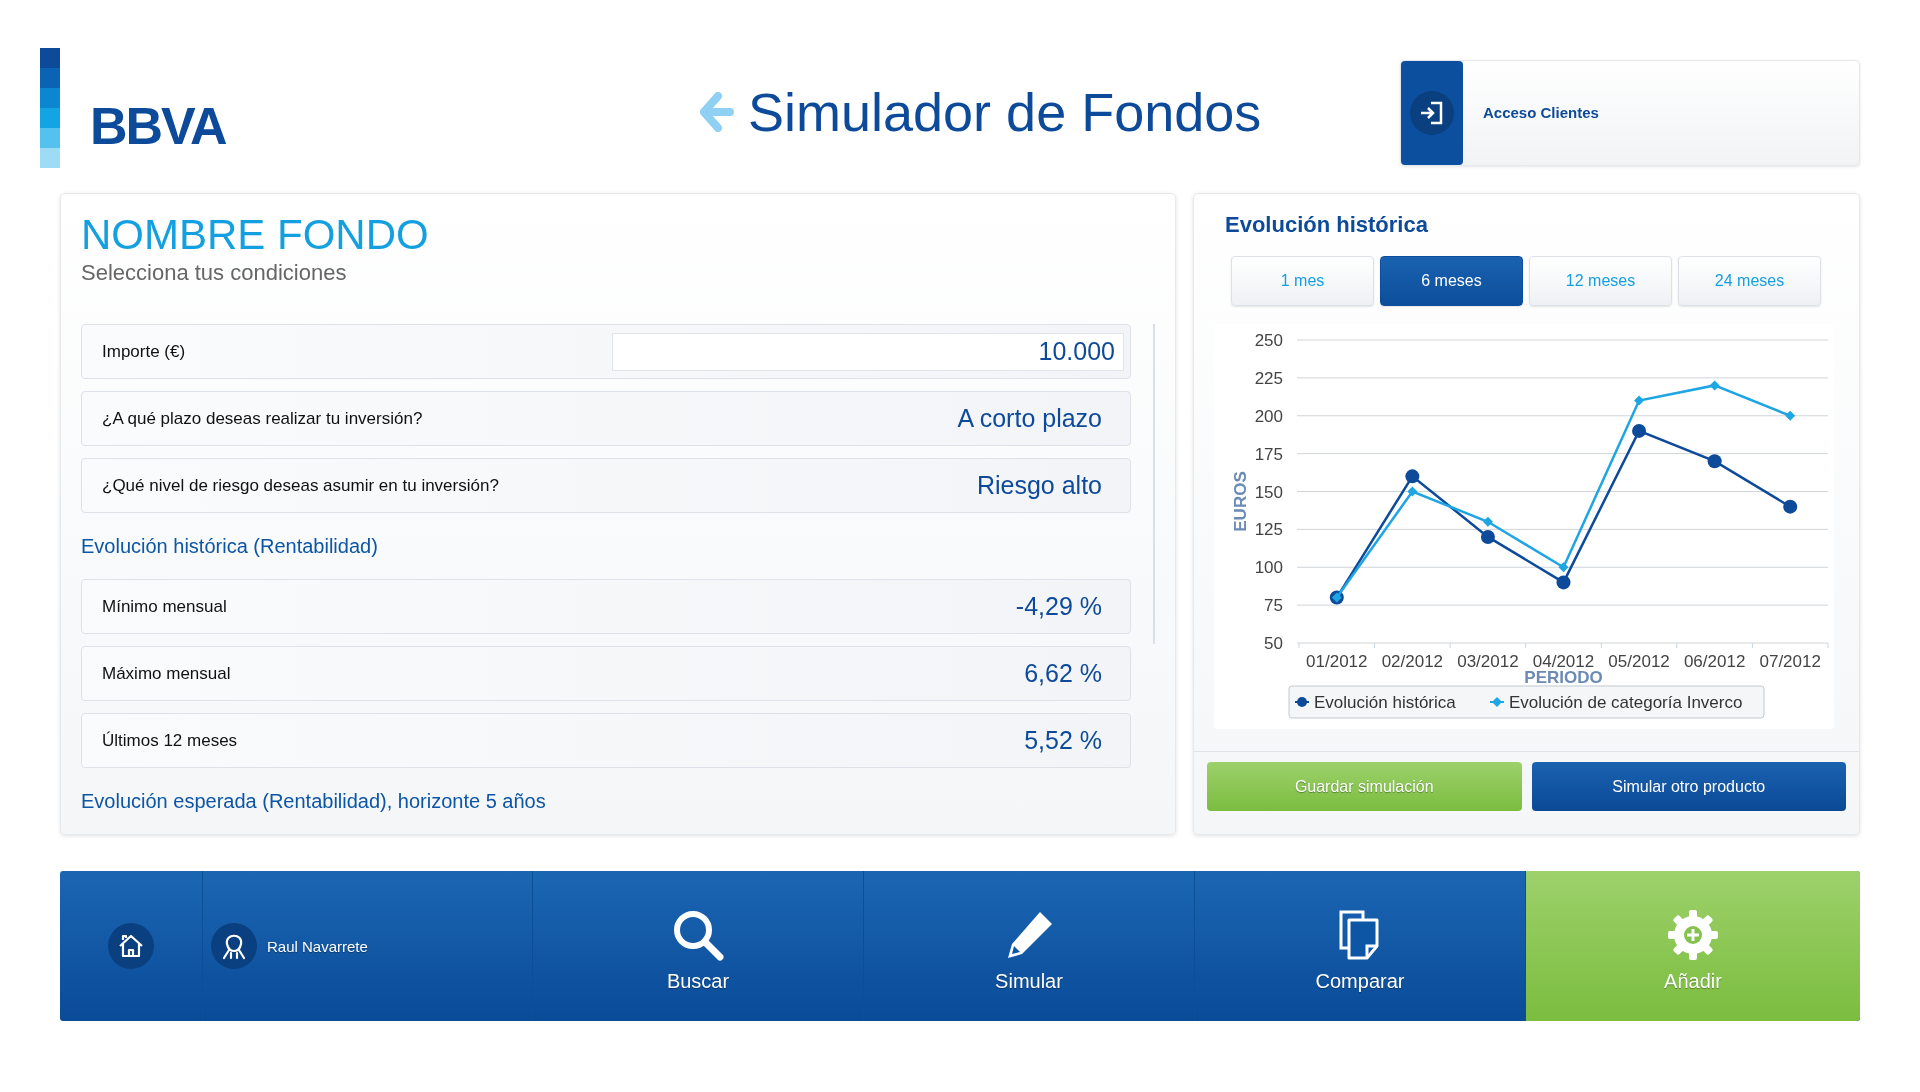 The image size is (1920, 1092). Describe the element at coordinates (164, 606) in the screenshot. I see `stat-label: Mínimo mensual` at that location.